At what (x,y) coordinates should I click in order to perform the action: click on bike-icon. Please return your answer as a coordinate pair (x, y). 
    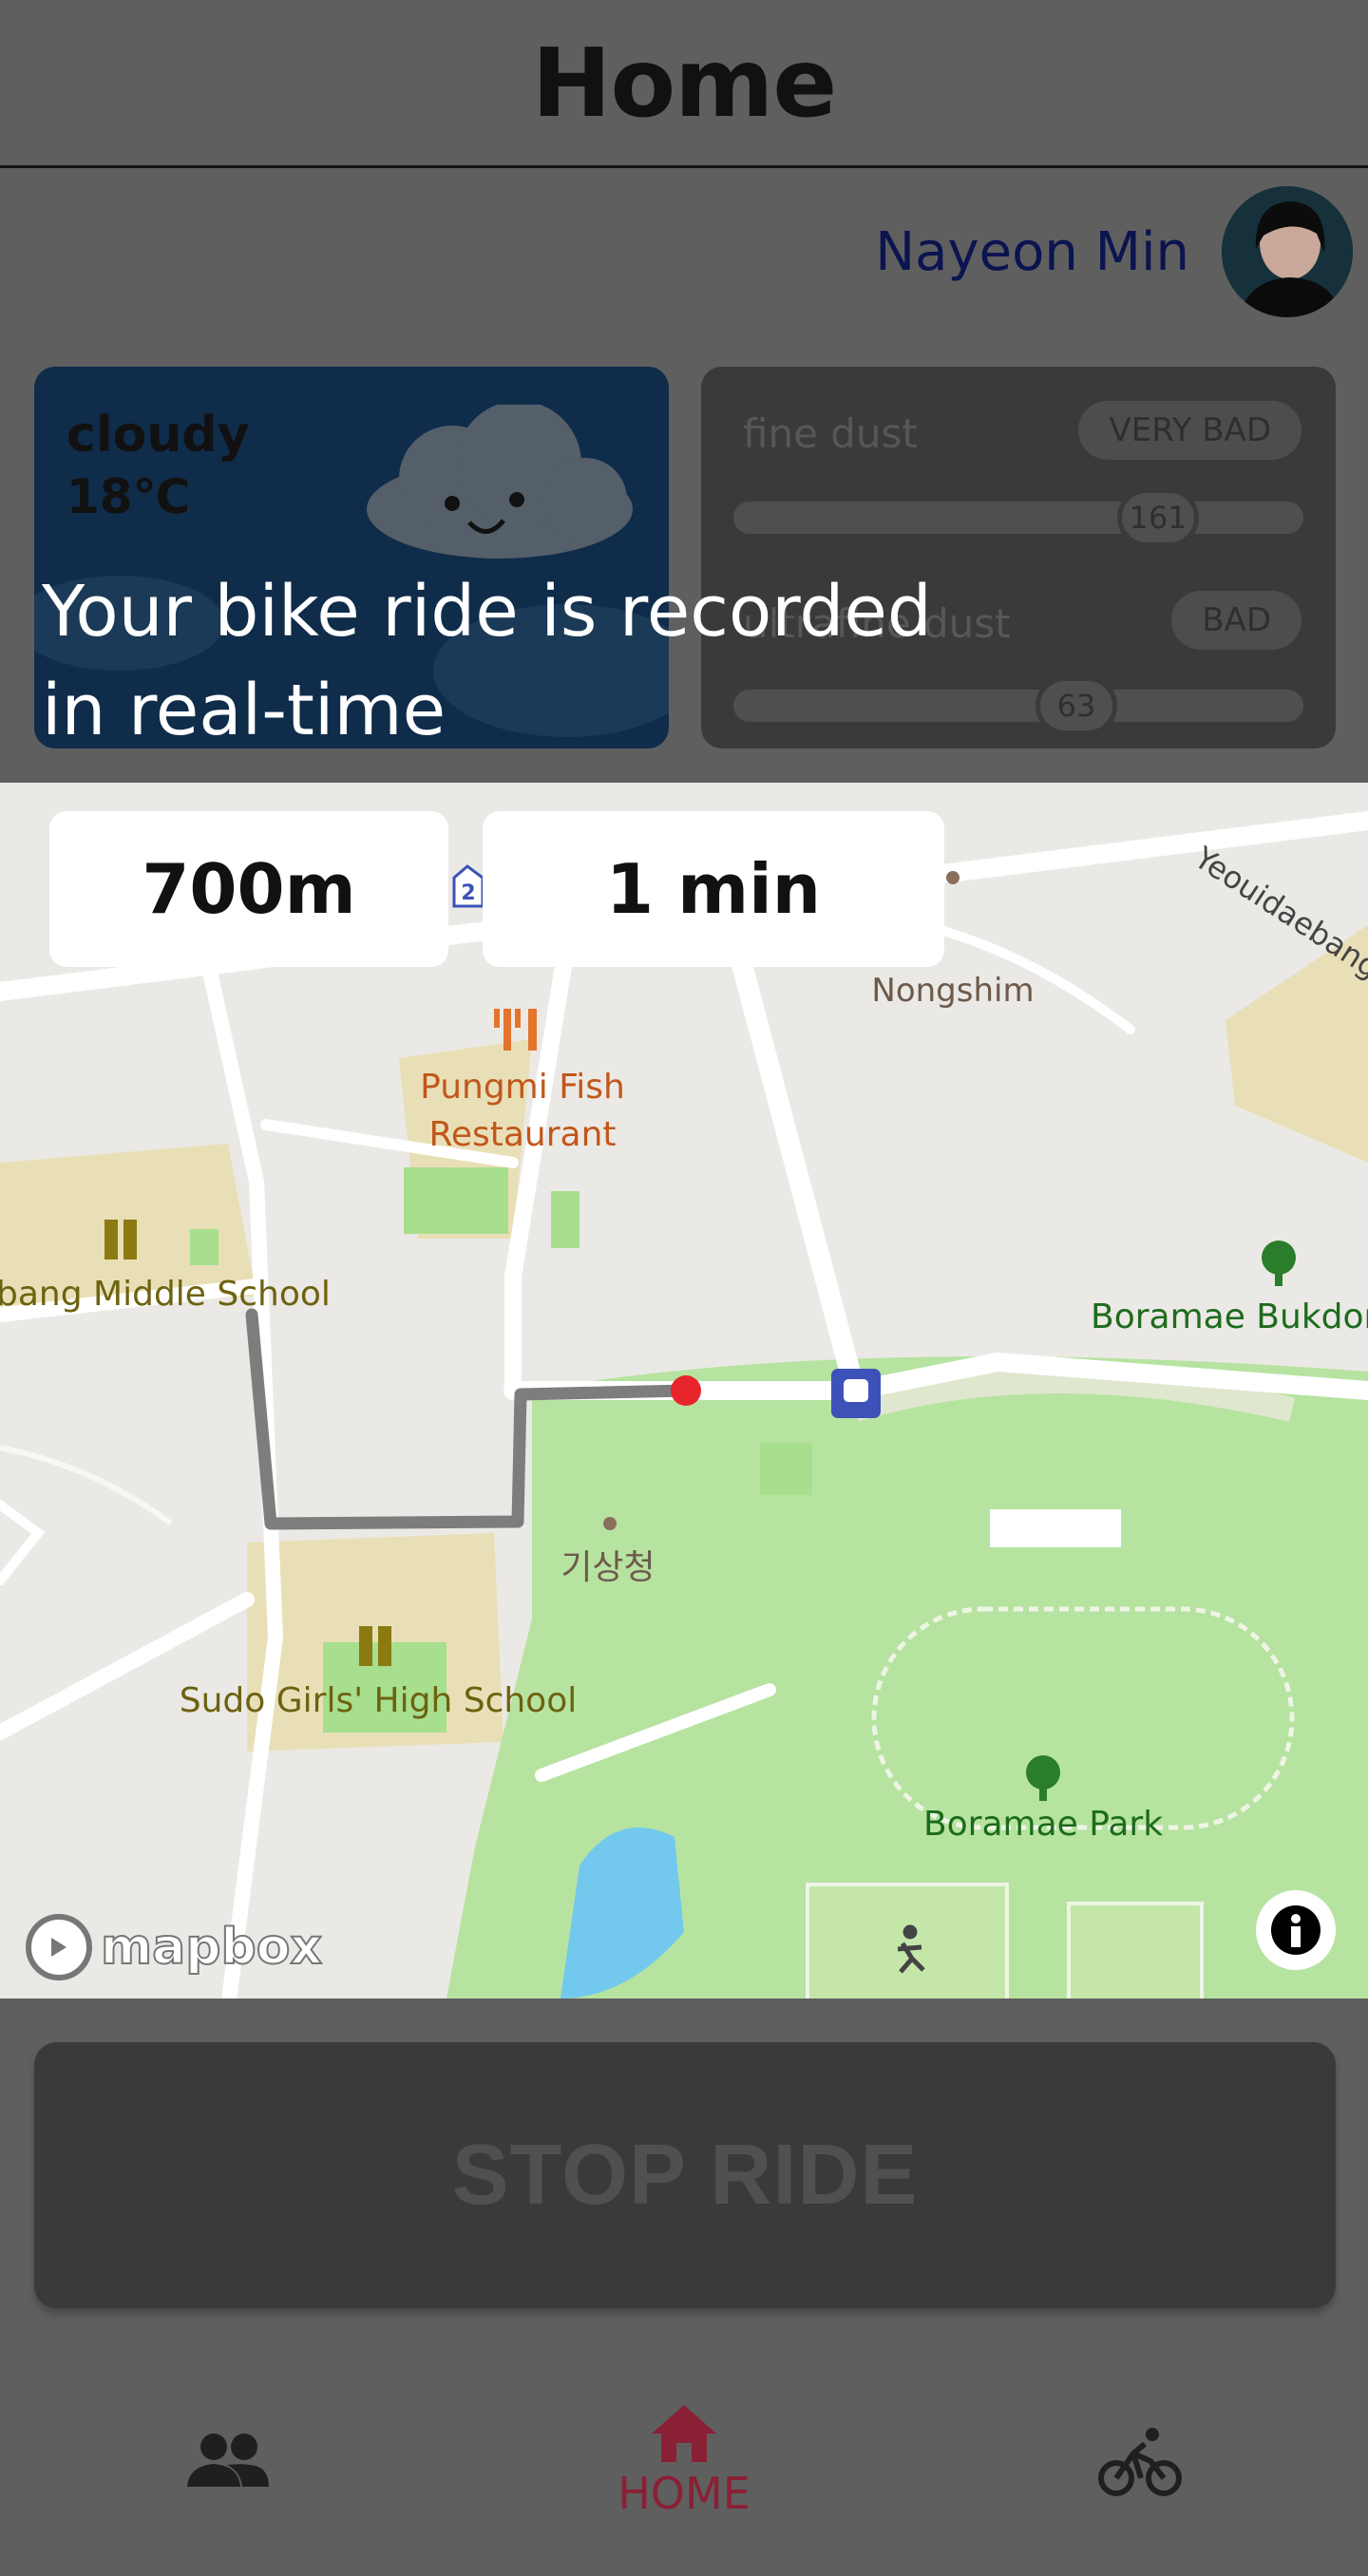
    Looking at the image, I should click on (1140, 2462).